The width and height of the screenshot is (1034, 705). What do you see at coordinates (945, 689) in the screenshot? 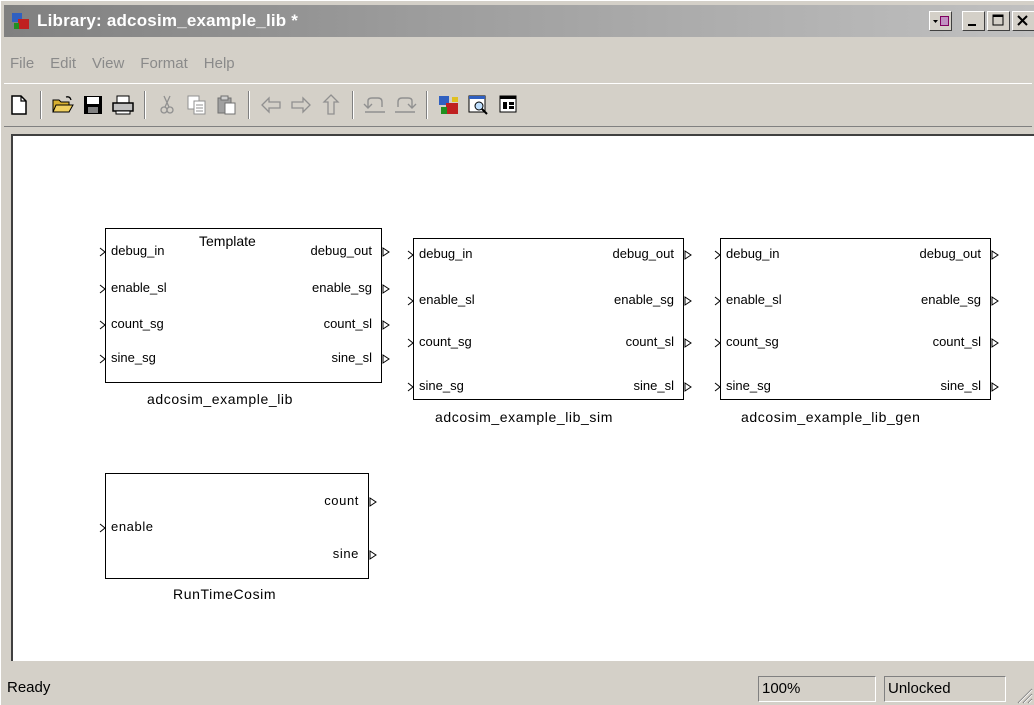
I see `lock-status: Unlocked` at bounding box center [945, 689].